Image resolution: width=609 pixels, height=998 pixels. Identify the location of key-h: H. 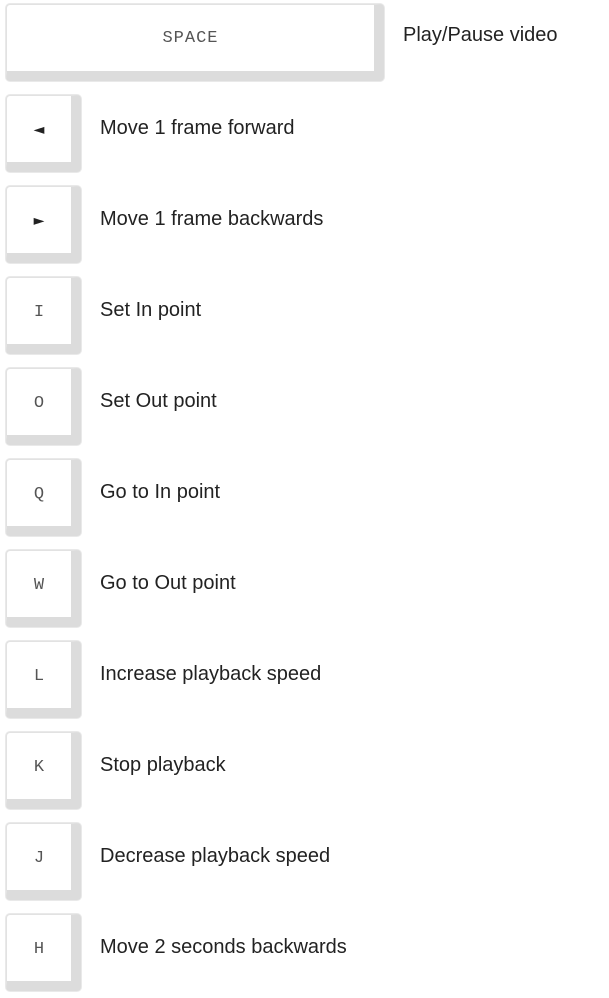
(43, 952).